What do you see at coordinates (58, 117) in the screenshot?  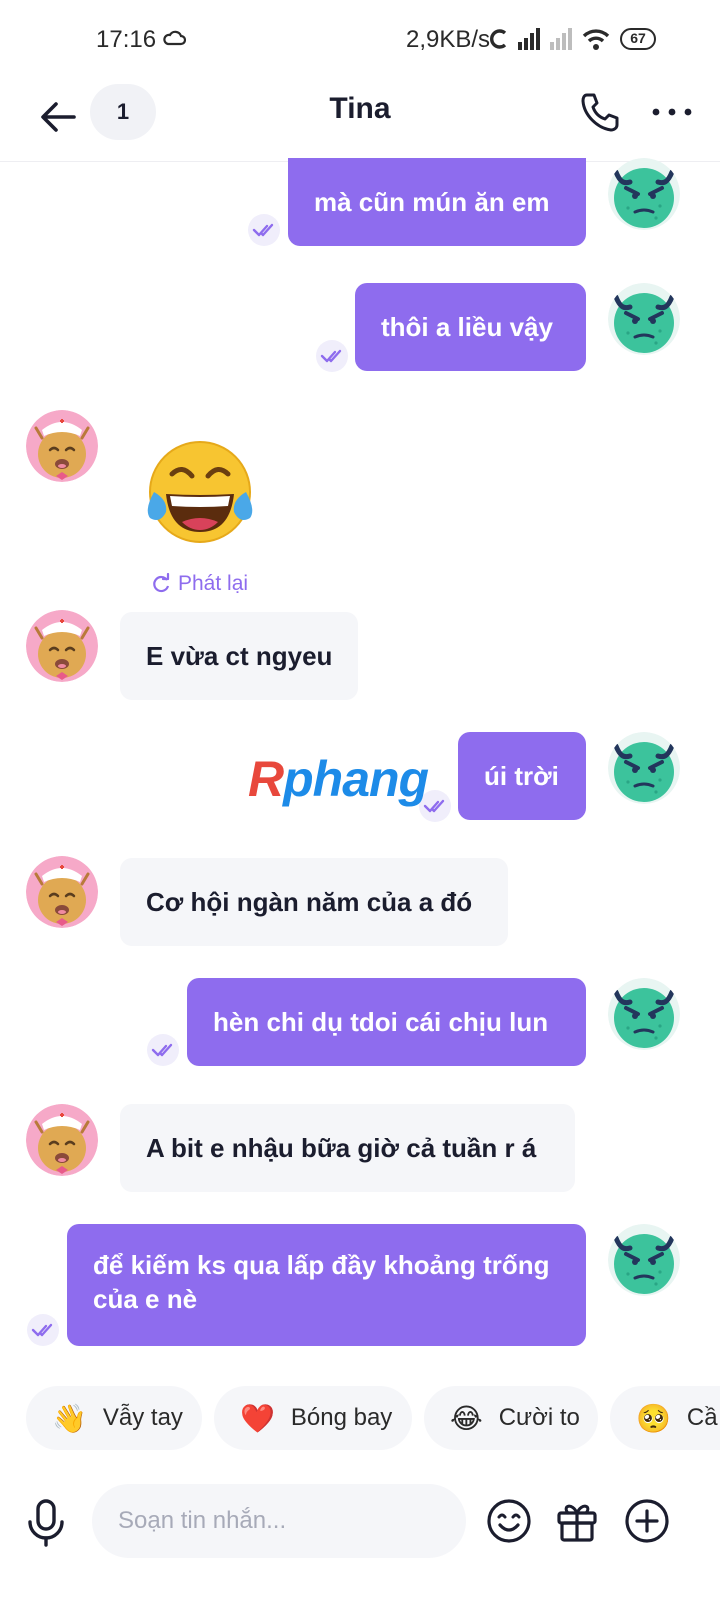 I see `back-arrow-icon` at bounding box center [58, 117].